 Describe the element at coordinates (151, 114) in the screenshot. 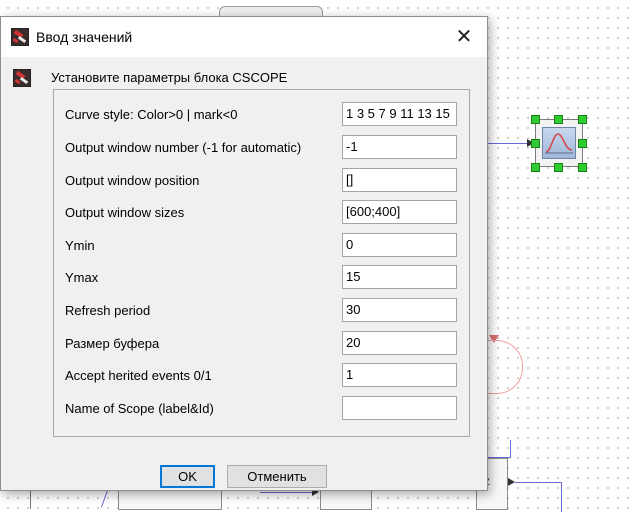

I see `param-label: Curve style: Color>0 | mark<0` at that location.